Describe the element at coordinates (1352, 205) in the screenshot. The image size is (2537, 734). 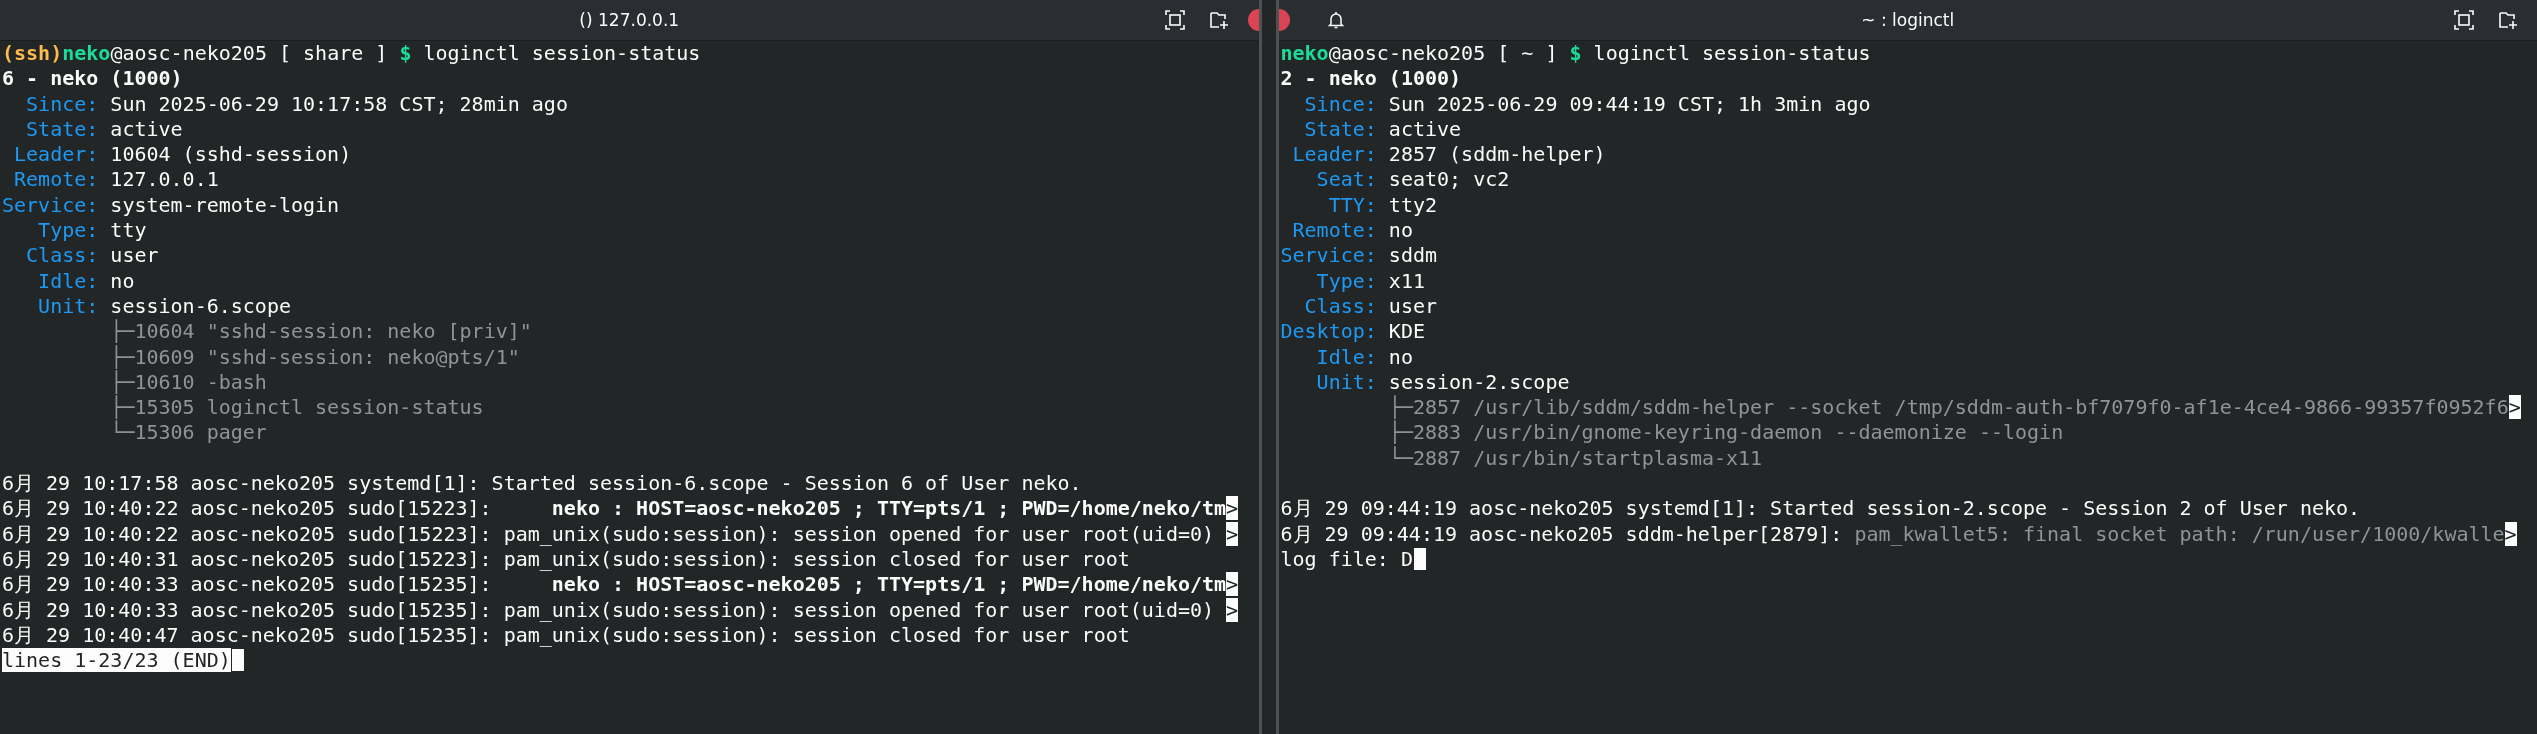
I see `field-label: TTY:` at that location.